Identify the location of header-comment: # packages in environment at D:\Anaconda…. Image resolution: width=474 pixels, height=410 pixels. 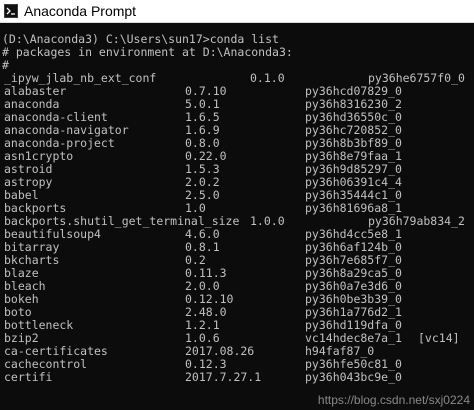
(147, 52).